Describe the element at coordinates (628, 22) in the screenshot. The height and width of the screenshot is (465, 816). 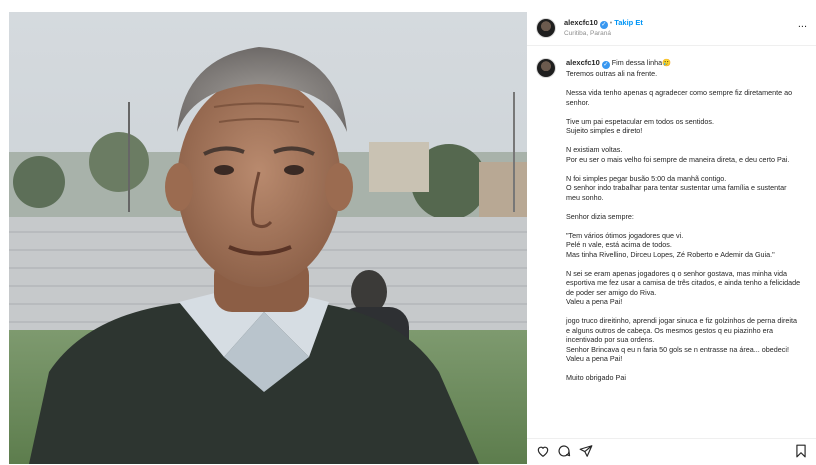
I see `follow-button: Takip Et` at that location.